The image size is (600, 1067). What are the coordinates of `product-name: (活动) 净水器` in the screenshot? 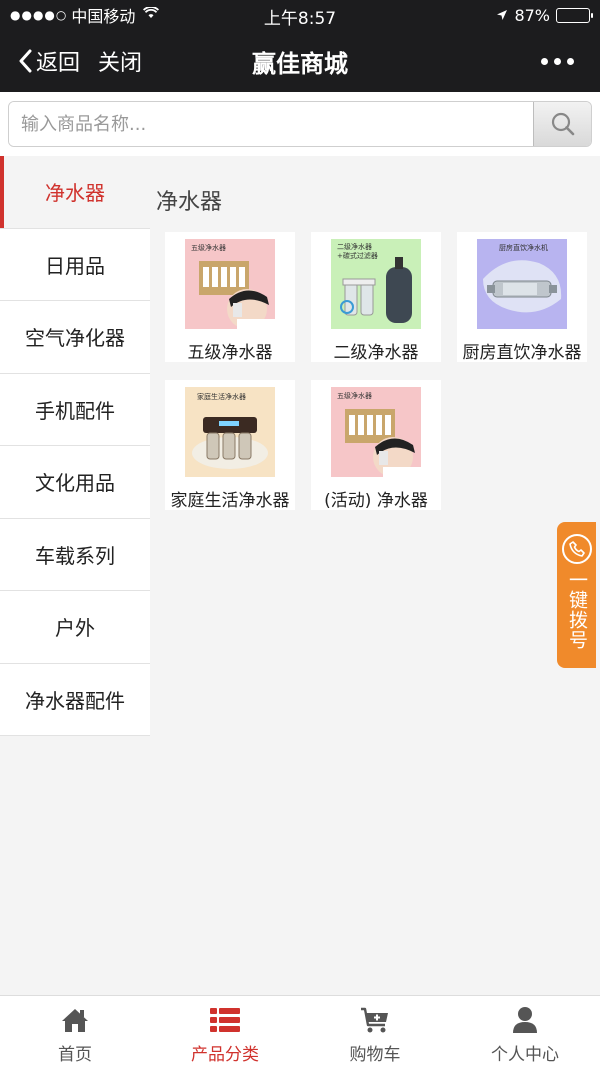 It's located at (376, 501).